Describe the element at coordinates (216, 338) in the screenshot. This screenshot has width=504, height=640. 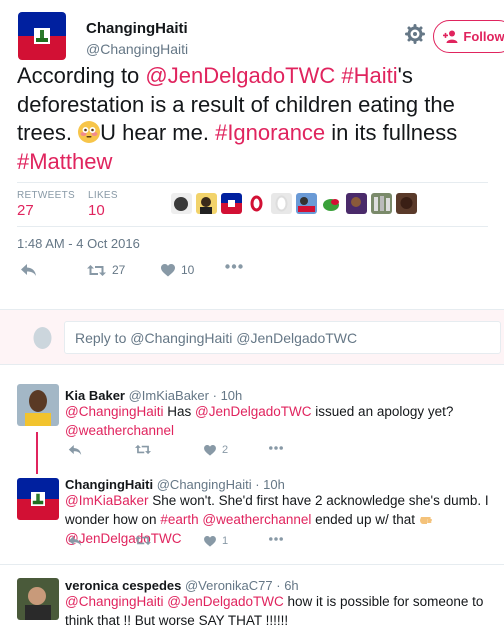
I see `reply-placeholder: Reply to @ChangingHaiti @JenDelgadoTWC` at that location.